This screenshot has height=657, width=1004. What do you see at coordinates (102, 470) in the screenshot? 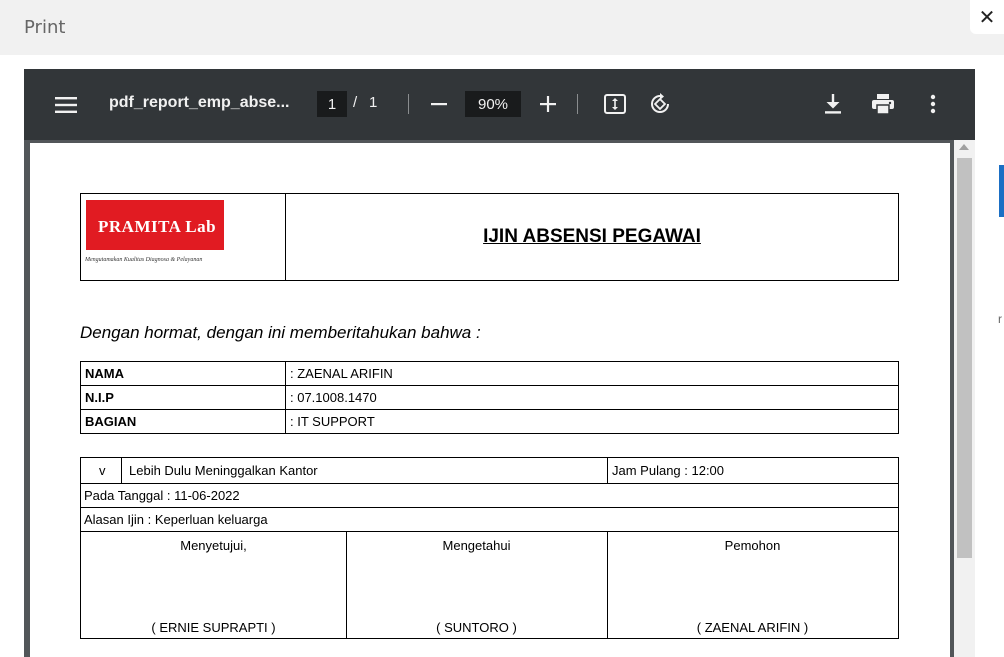
I see `check-mark: v` at bounding box center [102, 470].